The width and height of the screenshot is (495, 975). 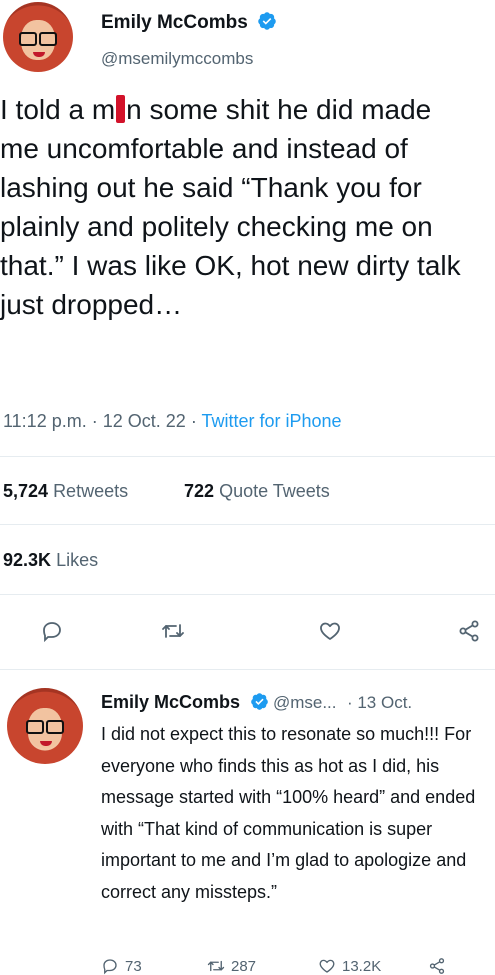 What do you see at coordinates (199, 491) in the screenshot?
I see `quotes-count: 722` at bounding box center [199, 491].